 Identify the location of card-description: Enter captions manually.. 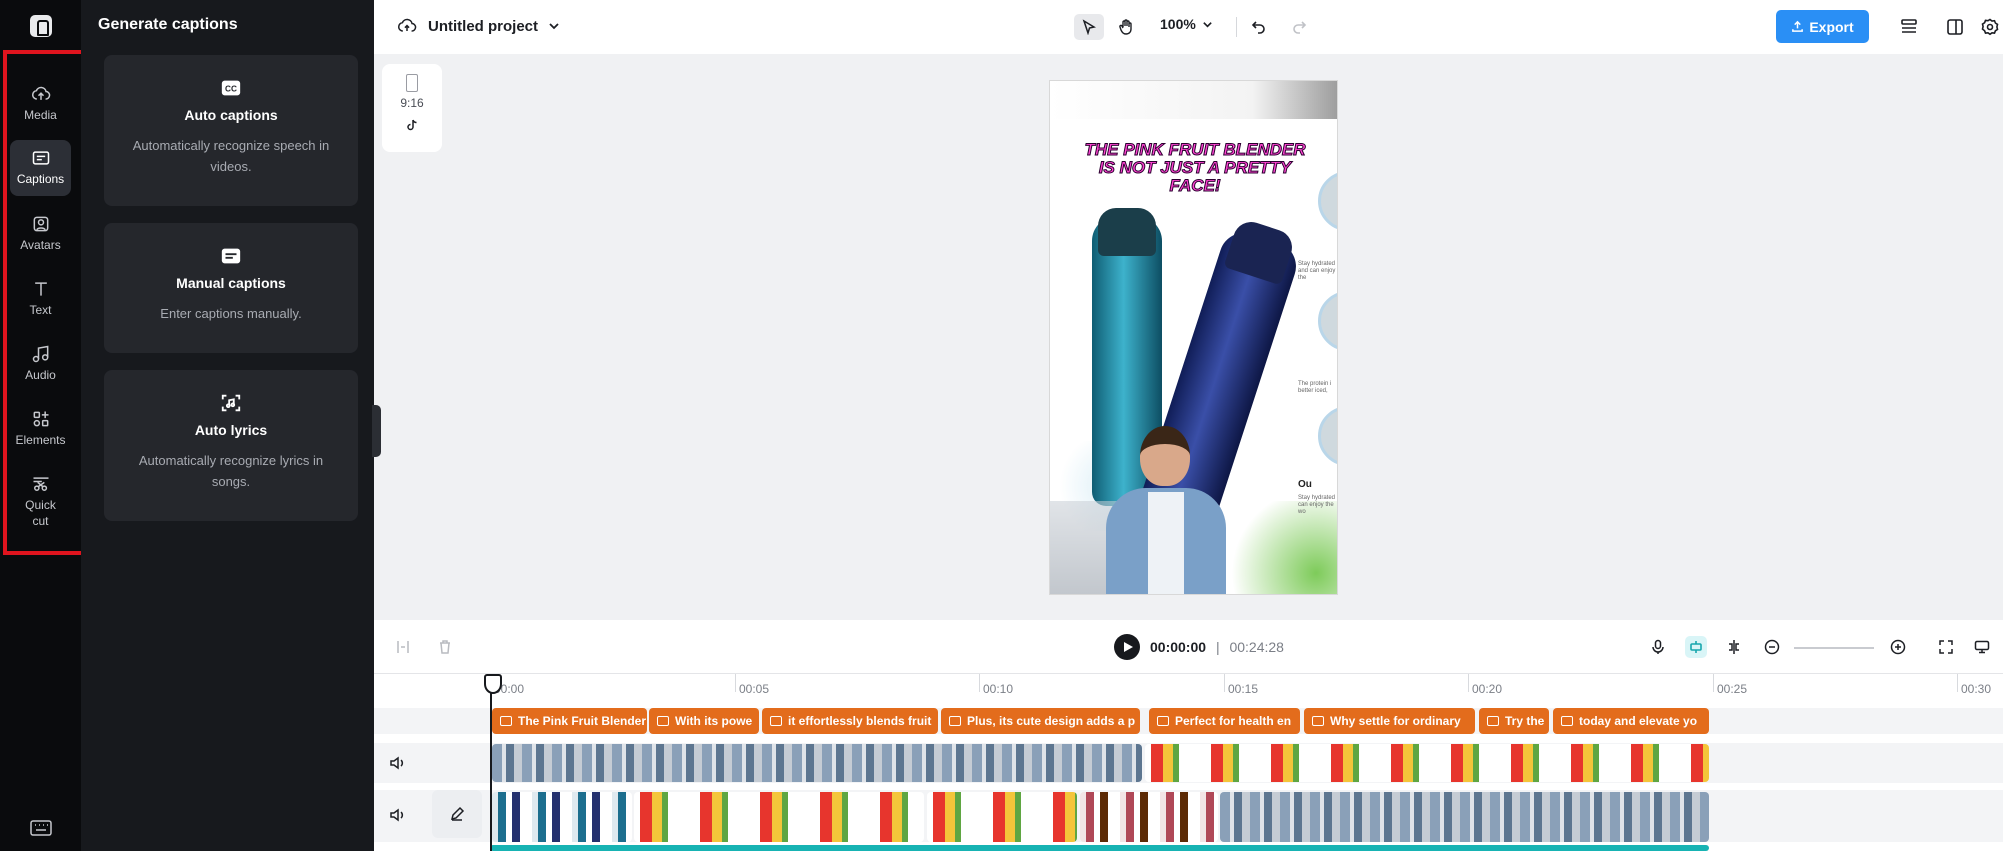
(231, 313).